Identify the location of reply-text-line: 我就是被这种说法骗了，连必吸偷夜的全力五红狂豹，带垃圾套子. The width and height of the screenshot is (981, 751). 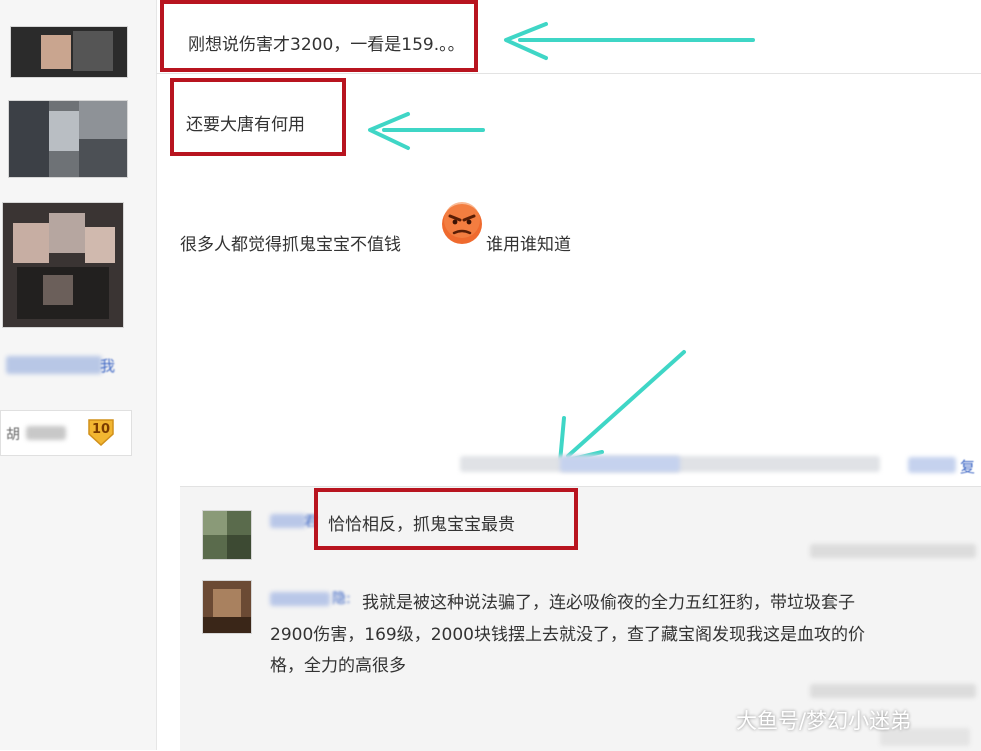
(608, 603).